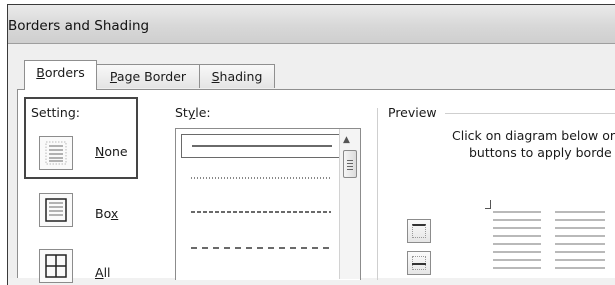  I want to click on style-item-dotted, so click(261, 179).